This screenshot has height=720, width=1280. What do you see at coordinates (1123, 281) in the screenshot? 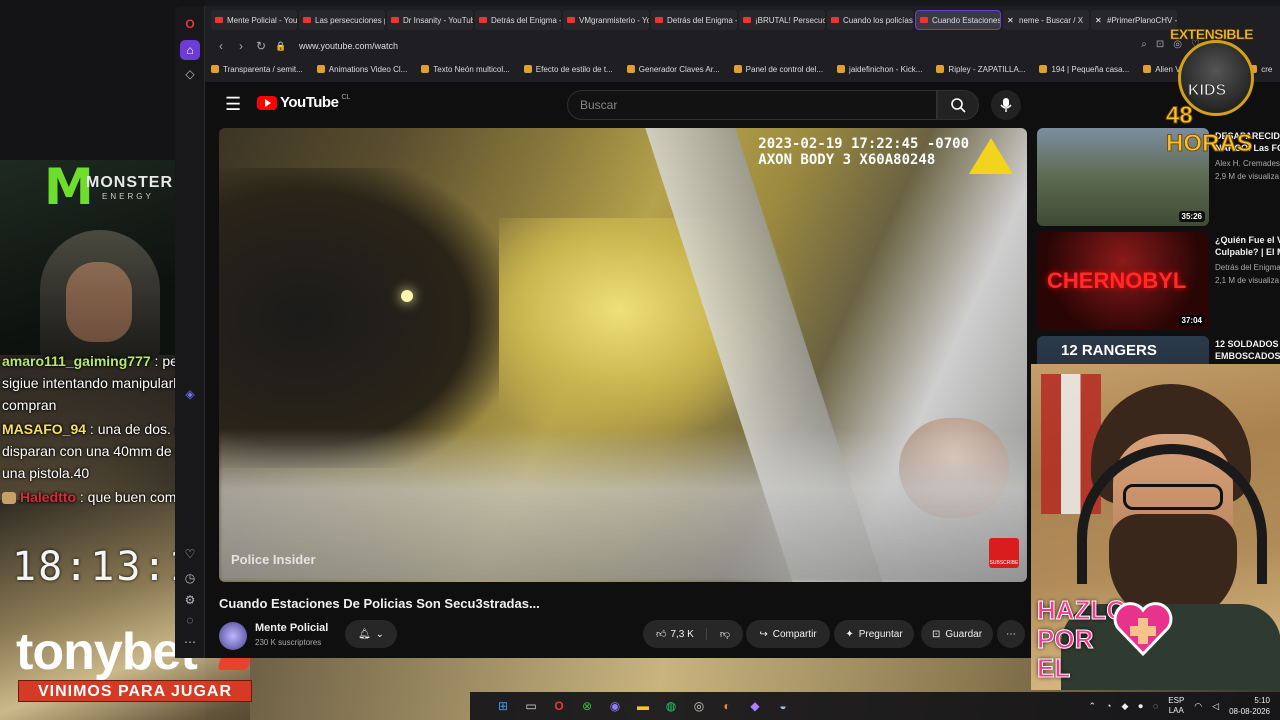
I see `recommendation-thumbnail: CHERNOBYL 37:04` at bounding box center [1123, 281].